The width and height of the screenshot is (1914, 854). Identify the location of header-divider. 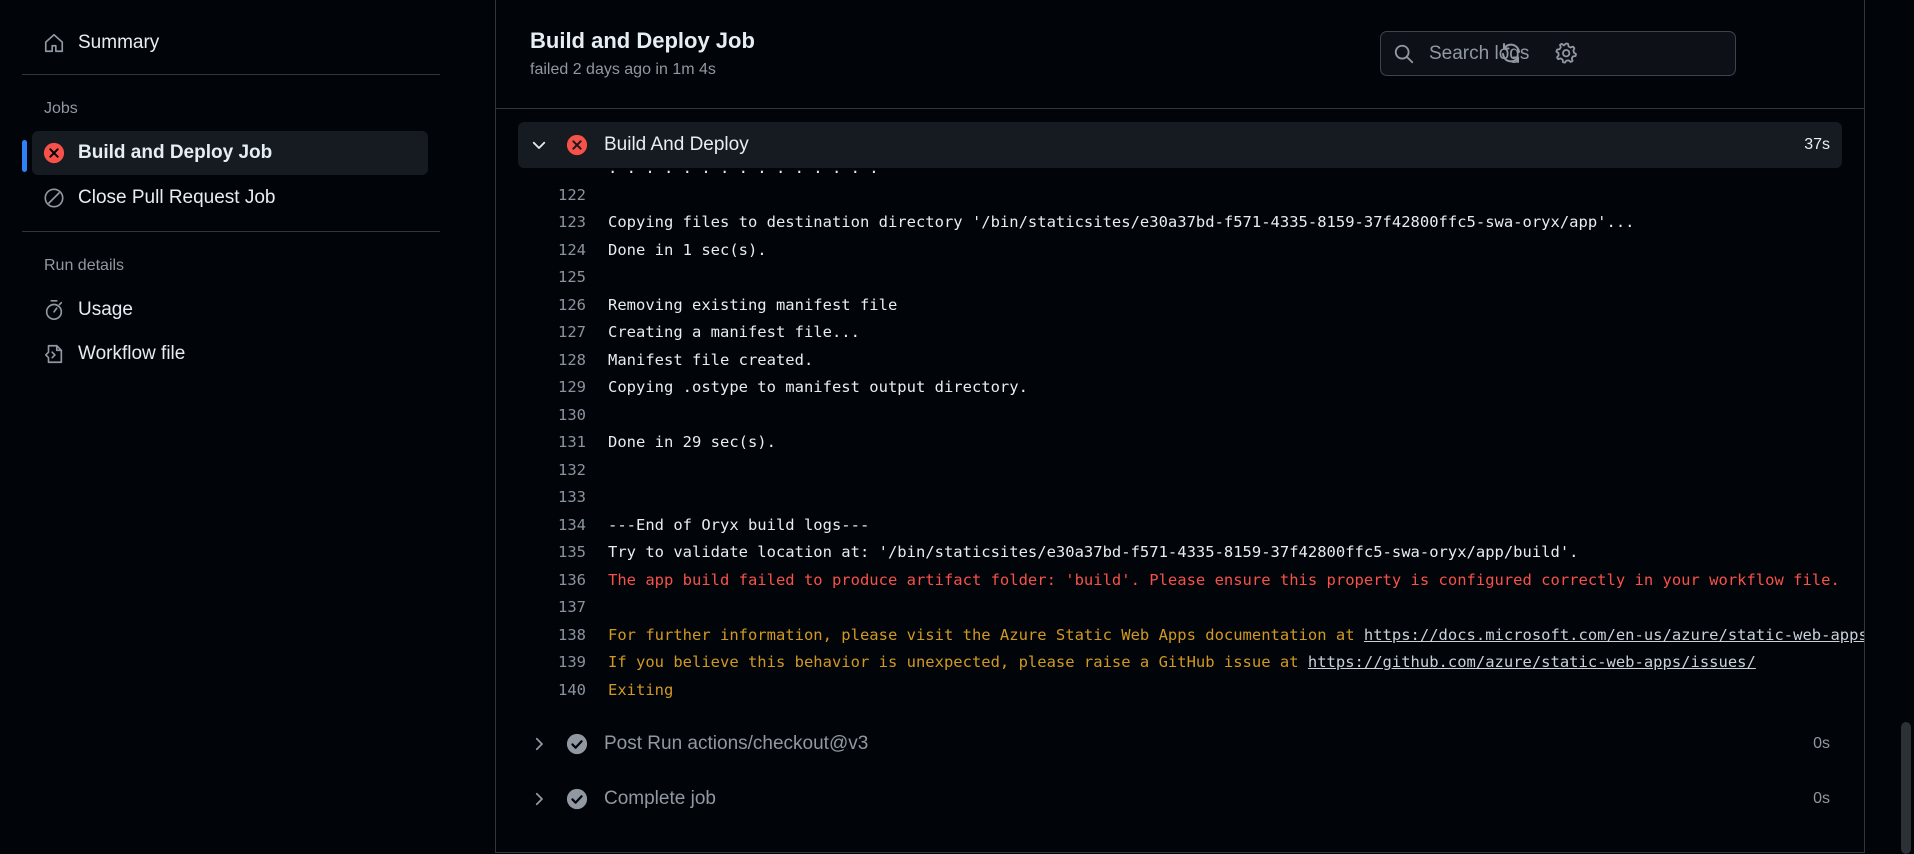
(1180, 108).